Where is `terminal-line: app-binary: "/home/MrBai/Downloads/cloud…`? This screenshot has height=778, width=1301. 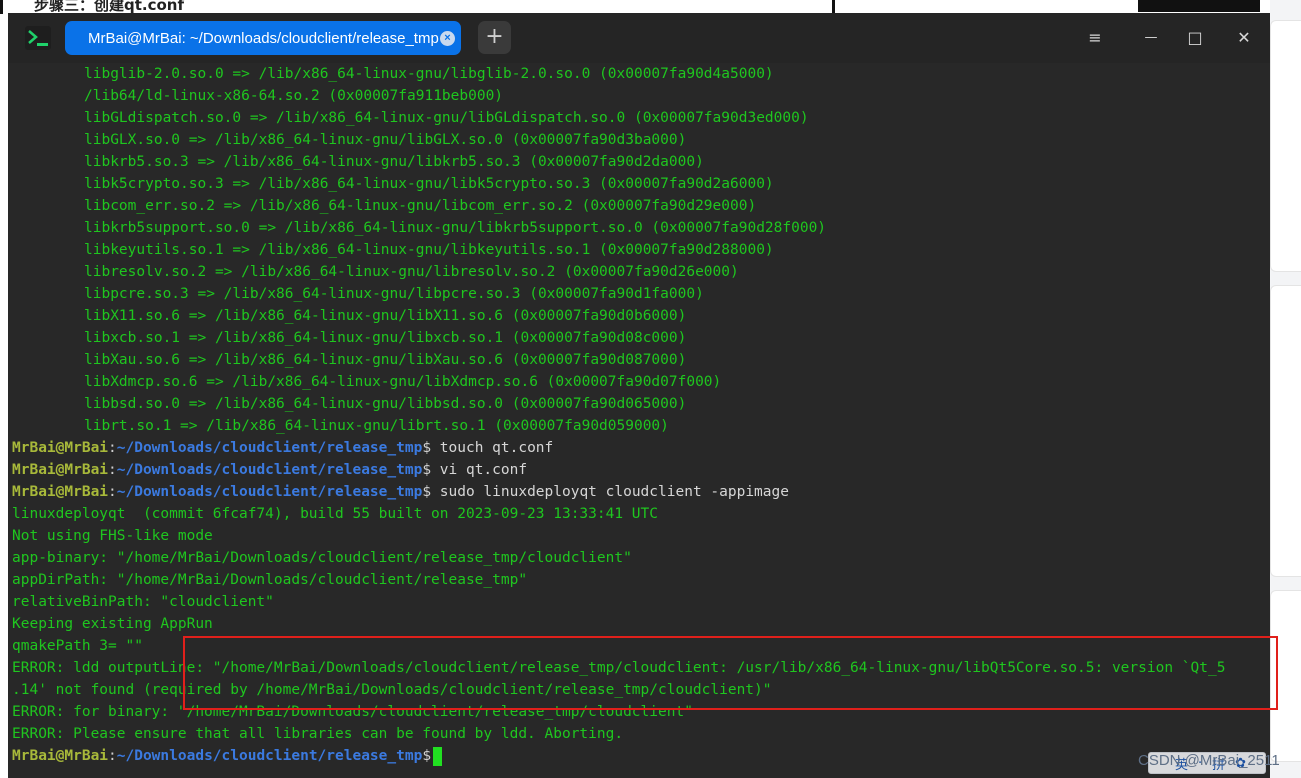 terminal-line: app-binary: "/home/MrBai/Downloads/cloud… is located at coordinates (322, 558).